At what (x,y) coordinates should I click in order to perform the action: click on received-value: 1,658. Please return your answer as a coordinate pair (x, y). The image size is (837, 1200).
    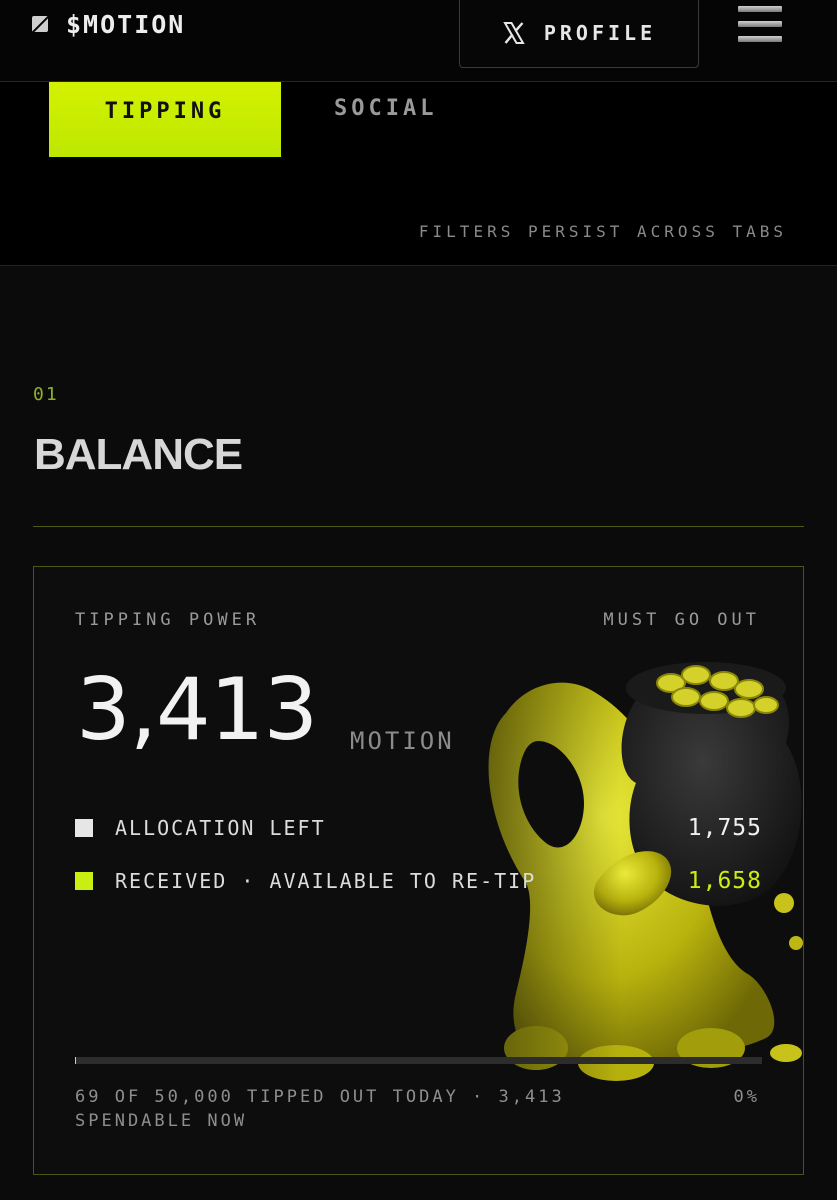
    Looking at the image, I should click on (724, 881).